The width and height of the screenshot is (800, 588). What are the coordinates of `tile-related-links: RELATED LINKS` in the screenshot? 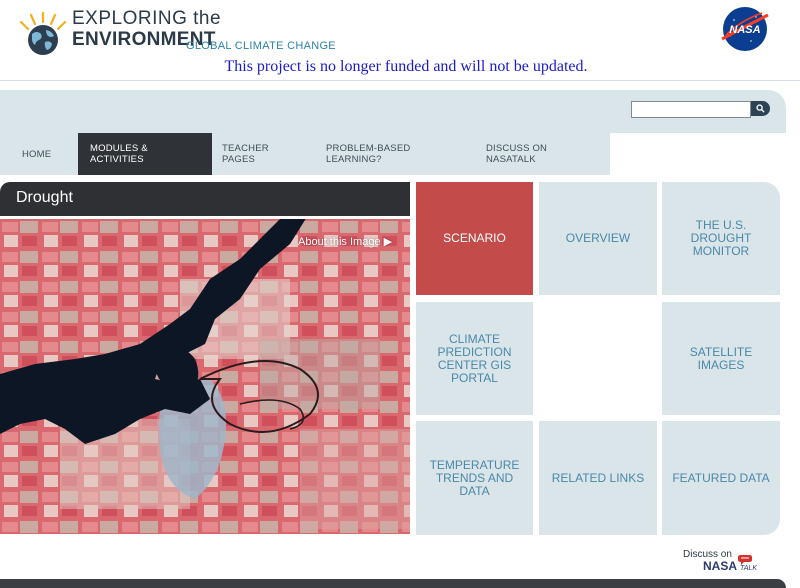 It's located at (598, 478).